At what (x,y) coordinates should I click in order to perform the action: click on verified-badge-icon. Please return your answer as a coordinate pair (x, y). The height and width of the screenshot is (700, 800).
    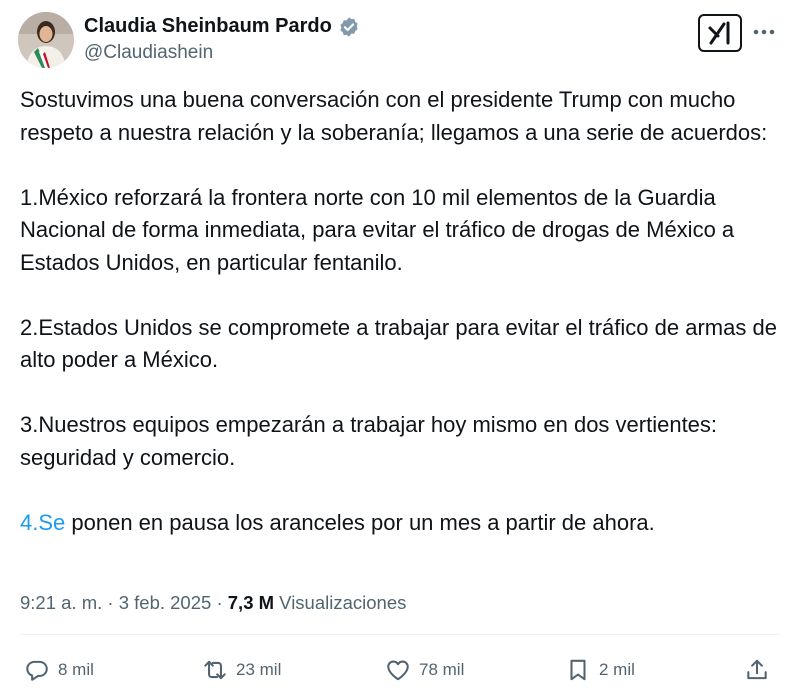
    Looking at the image, I should click on (349, 27).